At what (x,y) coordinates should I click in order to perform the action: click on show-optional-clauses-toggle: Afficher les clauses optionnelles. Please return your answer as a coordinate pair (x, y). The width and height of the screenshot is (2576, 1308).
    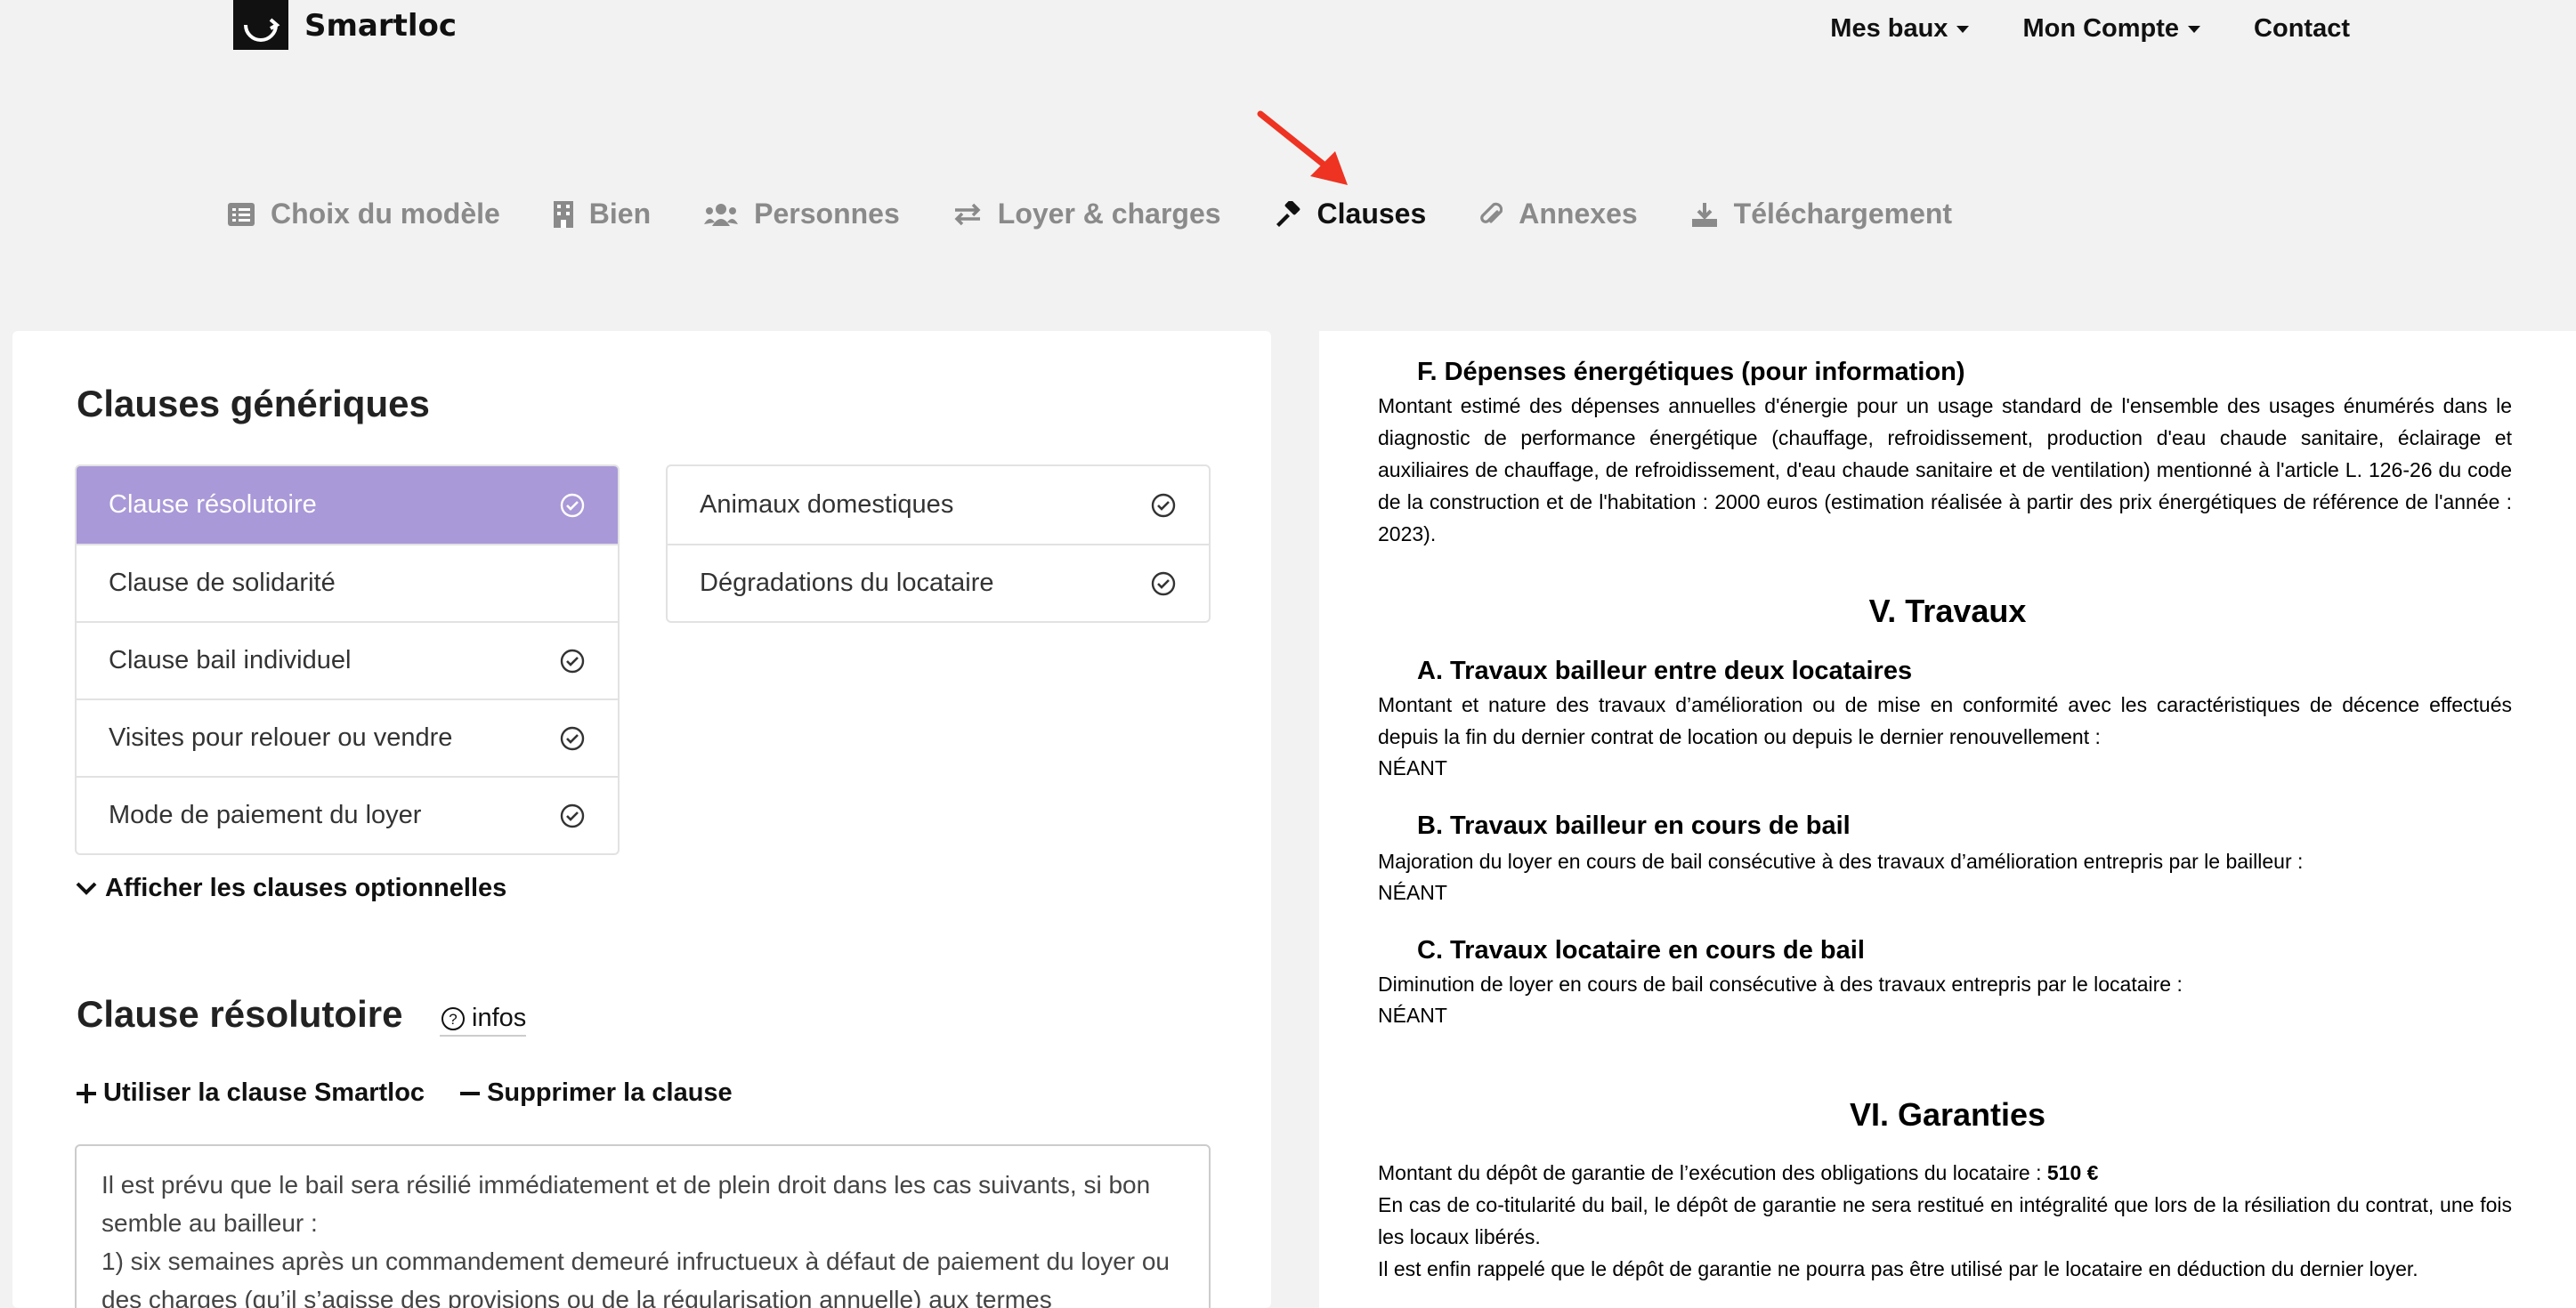
    Looking at the image, I should click on (290, 888).